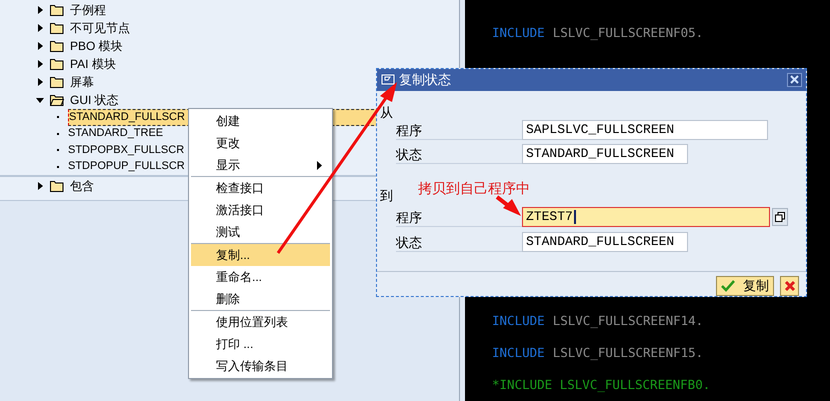 The height and width of the screenshot is (401, 830). What do you see at coordinates (425, 80) in the screenshot?
I see `dialog-title: 复制状态` at bounding box center [425, 80].